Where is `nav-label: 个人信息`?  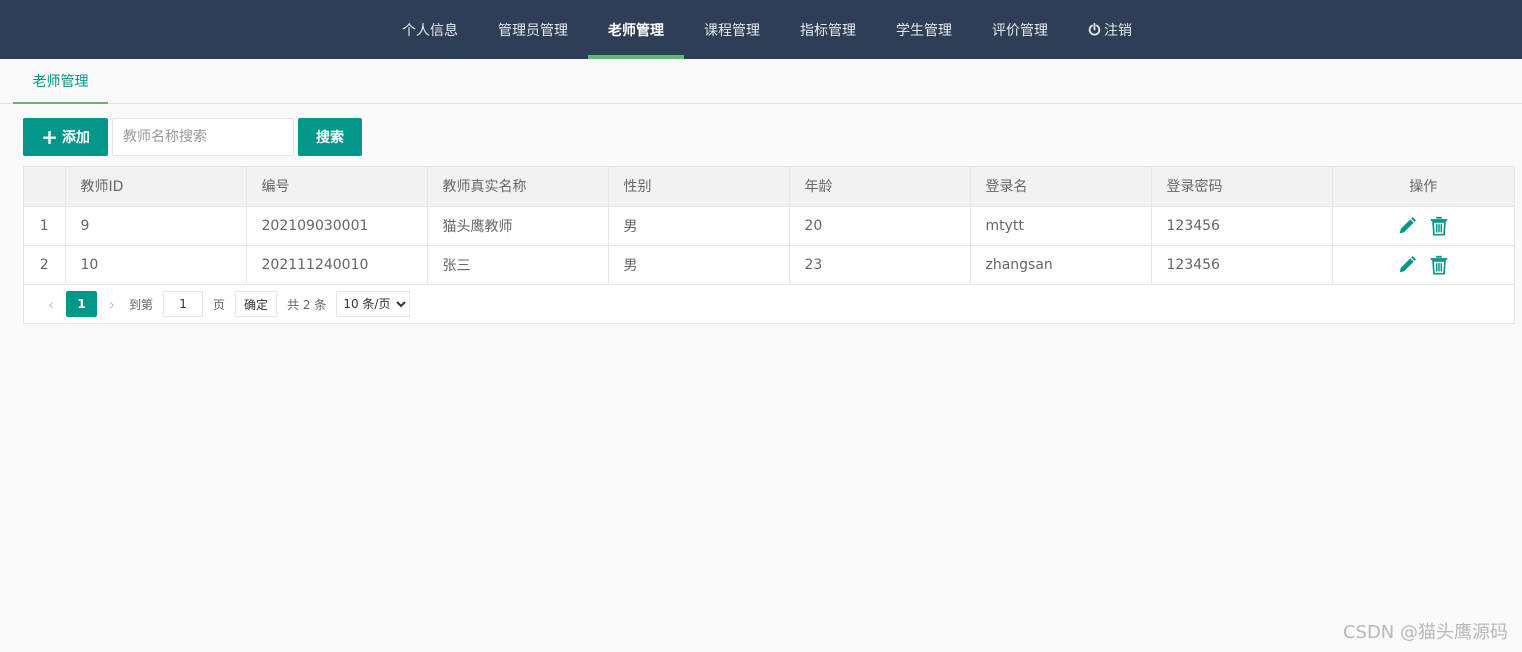
nav-label: 个人信息 is located at coordinates (430, 30).